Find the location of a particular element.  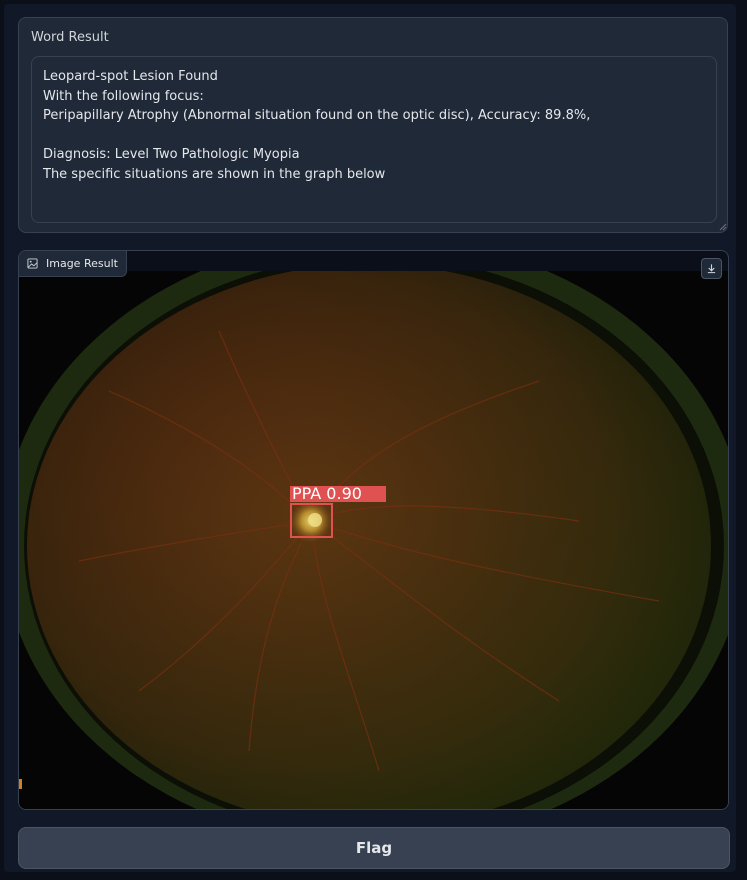

resize-handle-icon is located at coordinates (723, 227).